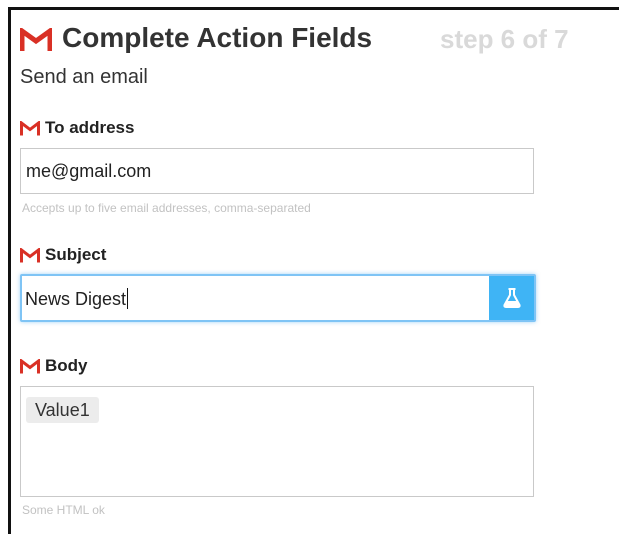  I want to click on to-address-value: me@gmail.com, so click(89, 171).